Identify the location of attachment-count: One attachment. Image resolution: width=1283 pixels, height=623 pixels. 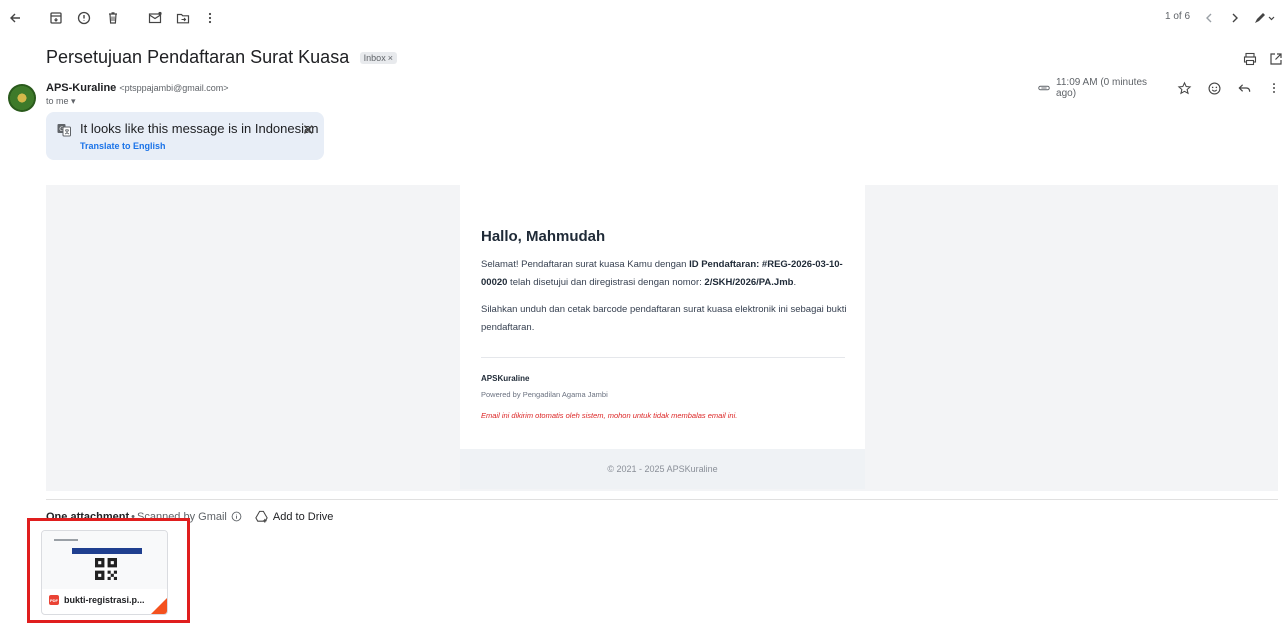
(88, 516).